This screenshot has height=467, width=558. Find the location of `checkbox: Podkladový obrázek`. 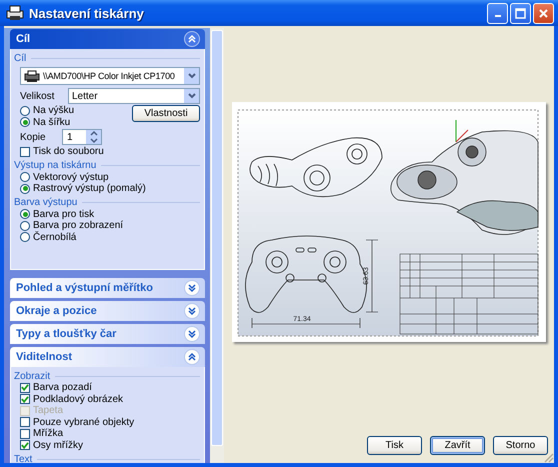

checkbox: Podkladový obrázek is located at coordinates (110, 399).